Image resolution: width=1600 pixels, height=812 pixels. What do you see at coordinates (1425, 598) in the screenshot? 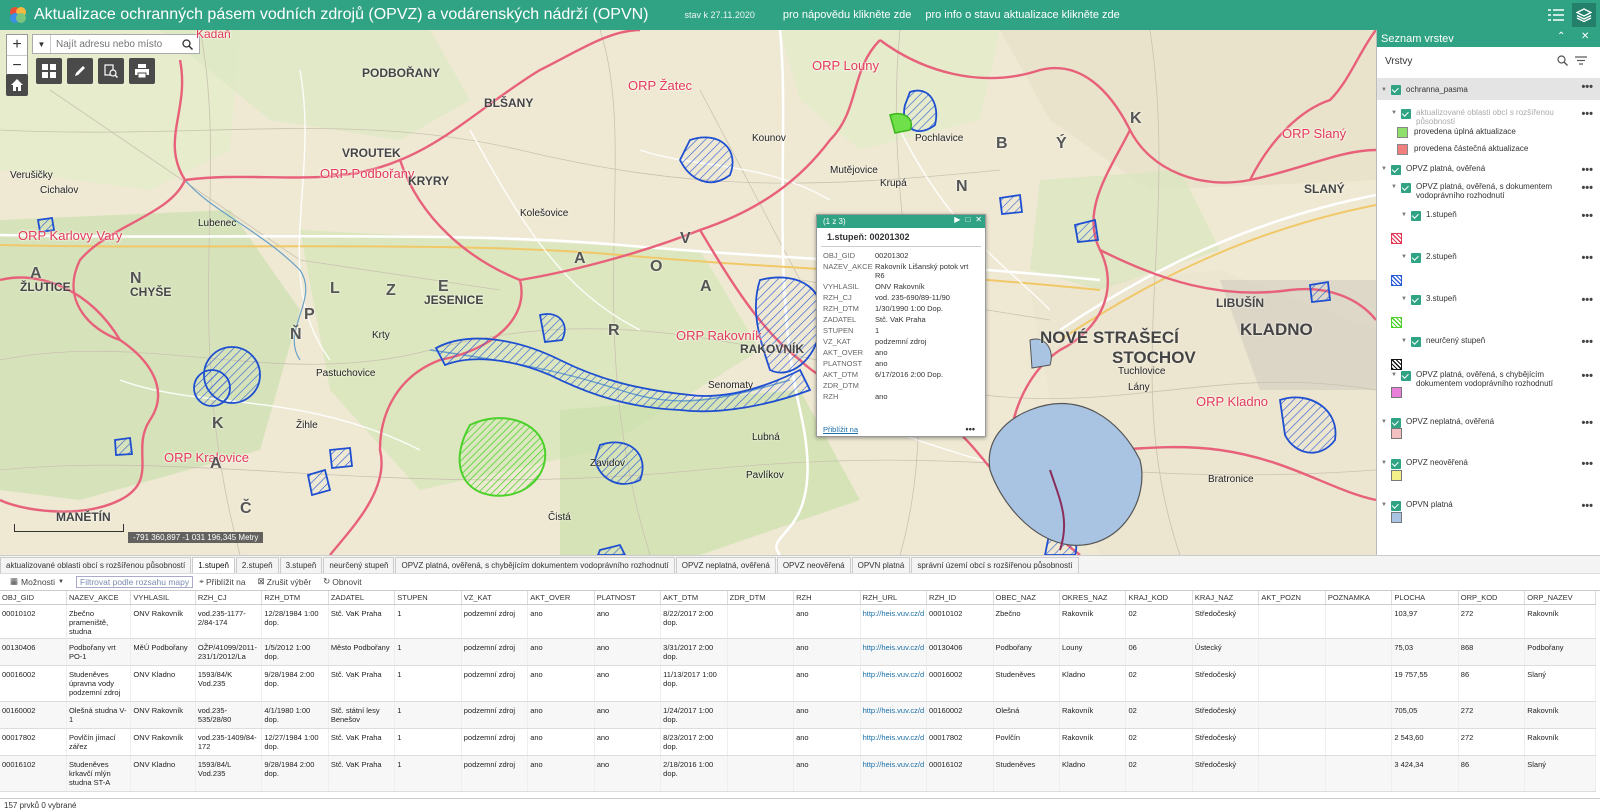
I see `column-header: PLOCHA` at bounding box center [1425, 598].